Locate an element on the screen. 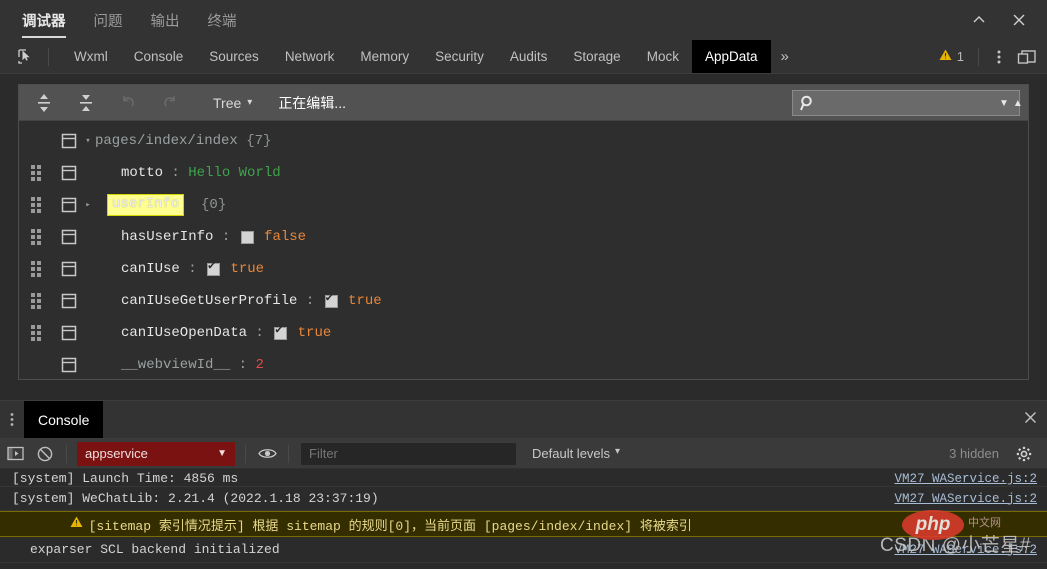  row-value: 2 is located at coordinates (259, 365).